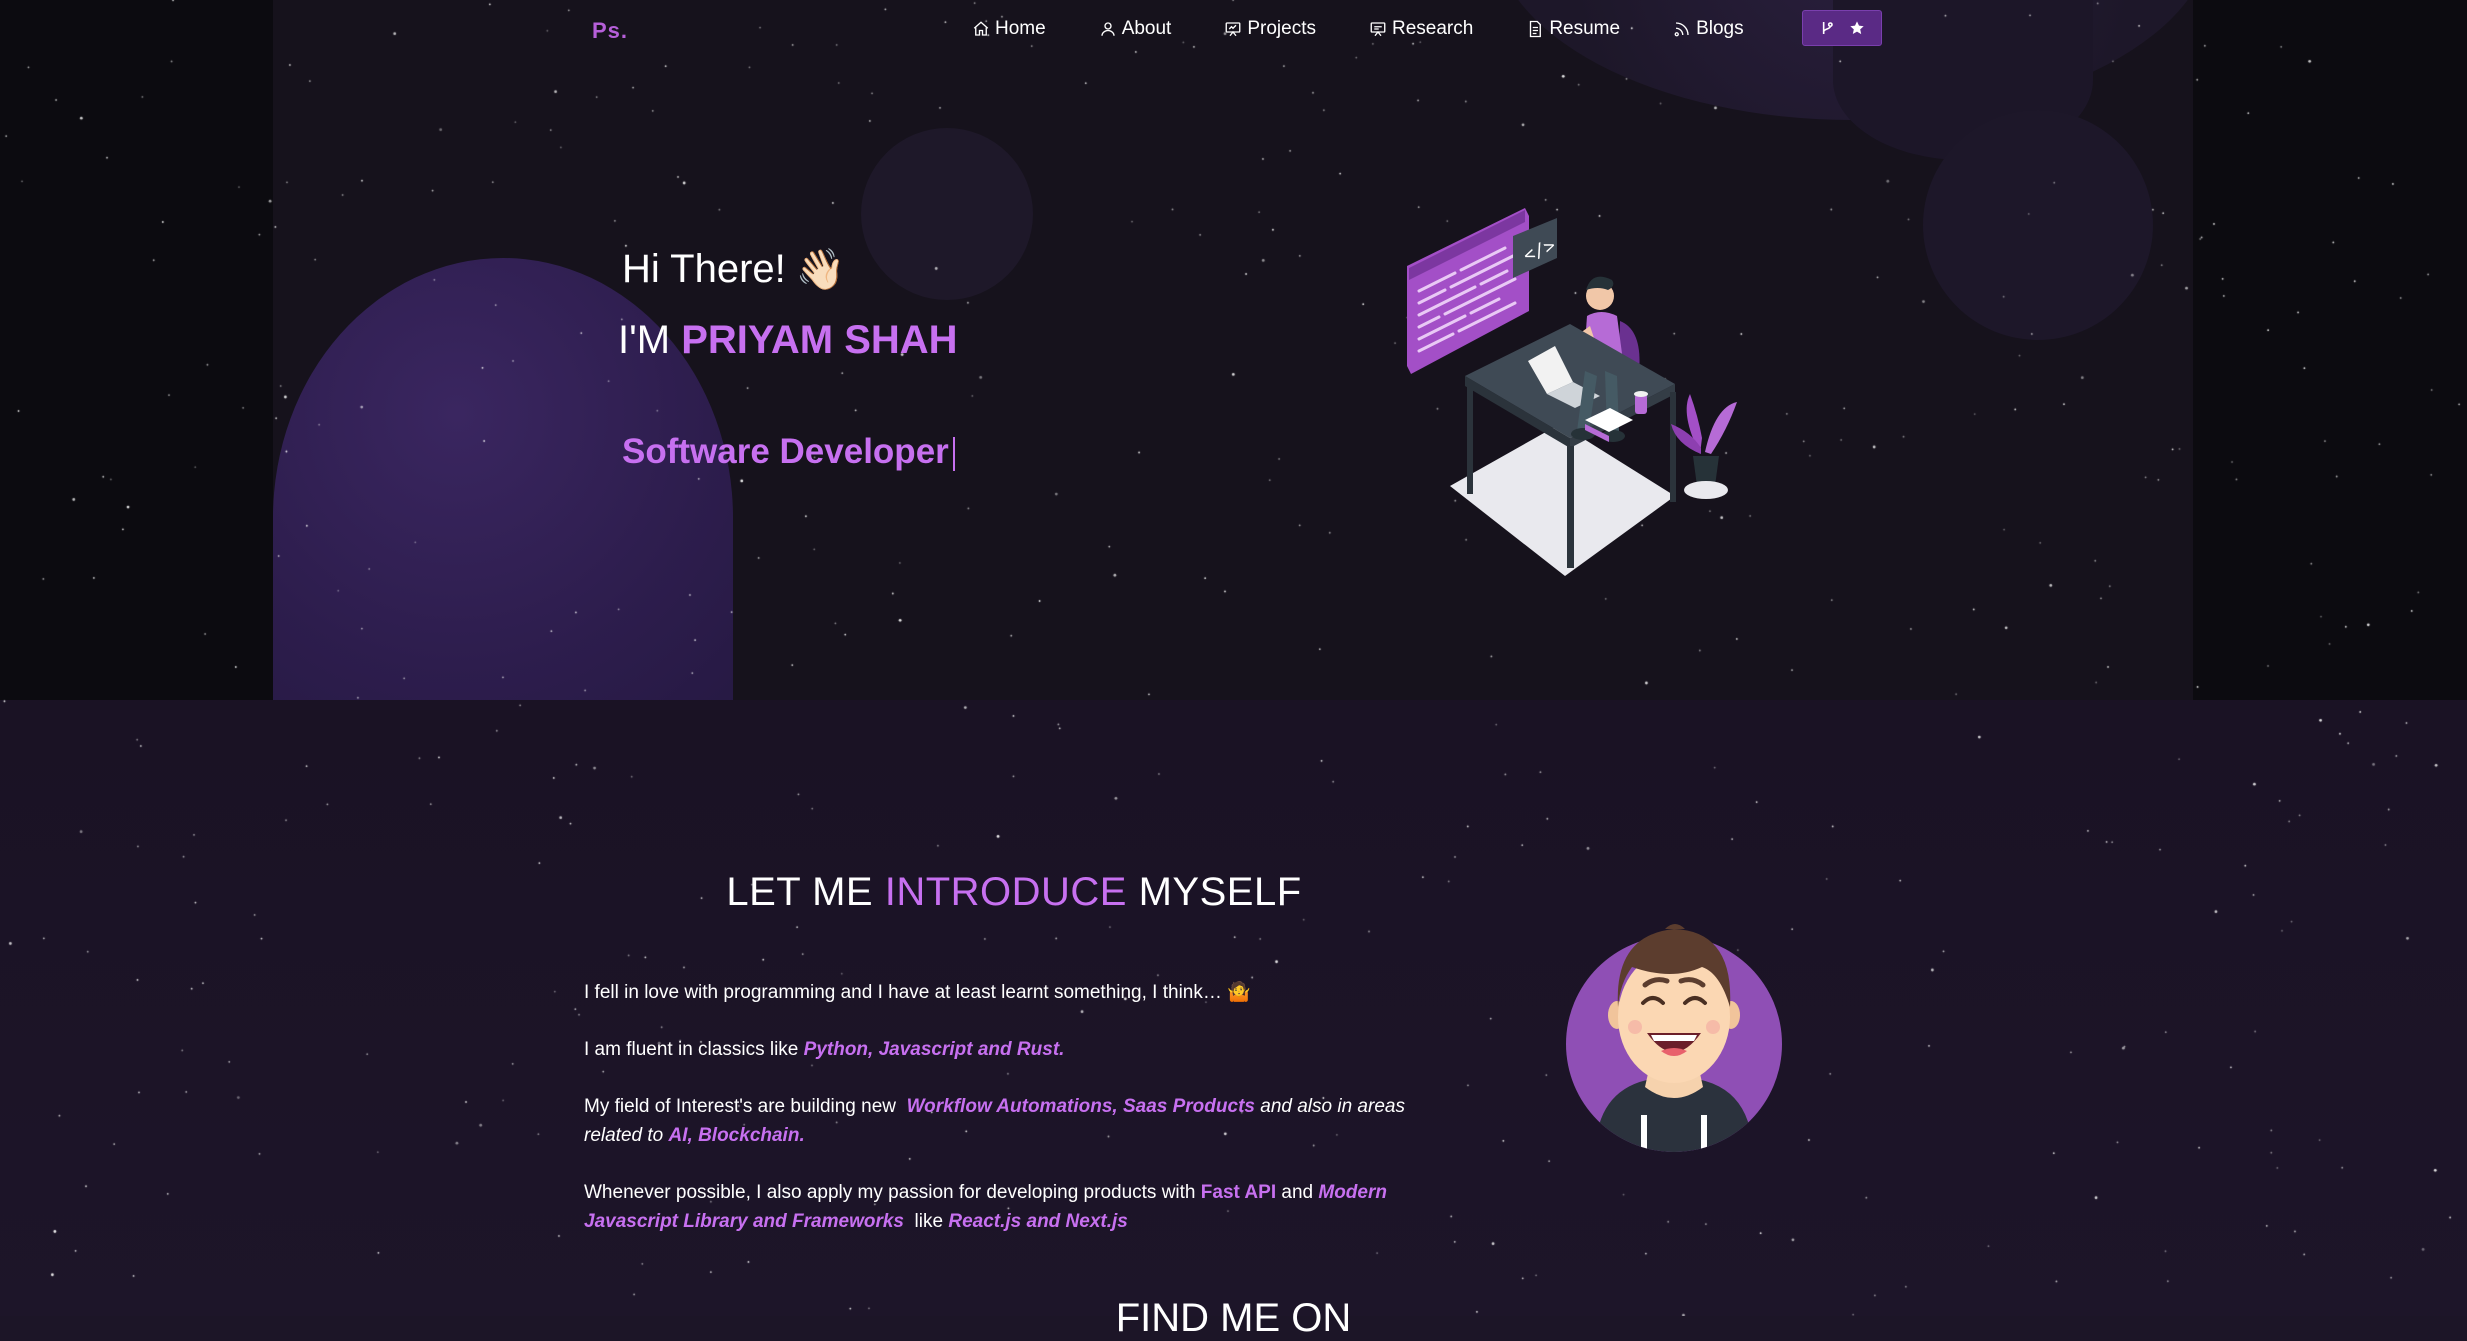  What do you see at coordinates (1233, 29) in the screenshot?
I see `projects-icon` at bounding box center [1233, 29].